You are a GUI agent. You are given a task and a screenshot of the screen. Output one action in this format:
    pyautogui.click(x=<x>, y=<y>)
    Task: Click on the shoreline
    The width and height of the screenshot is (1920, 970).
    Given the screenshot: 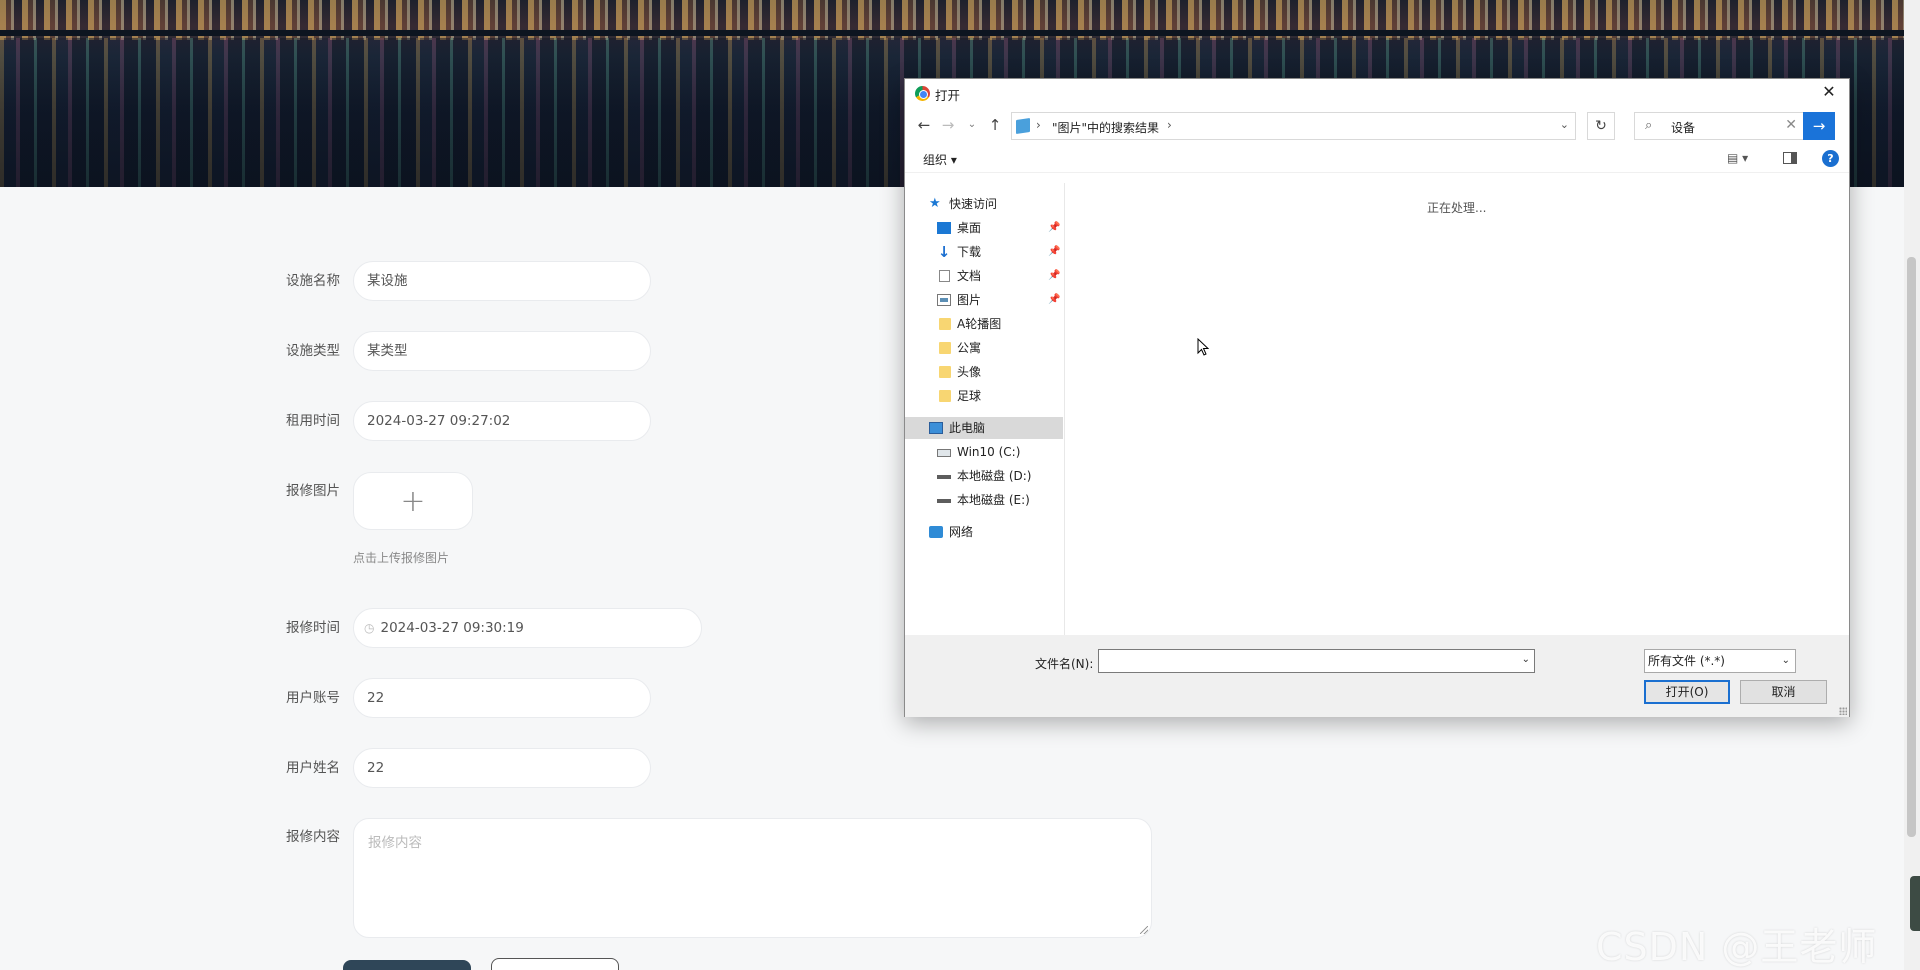 What is the action you would take?
    pyautogui.click(x=952, y=33)
    